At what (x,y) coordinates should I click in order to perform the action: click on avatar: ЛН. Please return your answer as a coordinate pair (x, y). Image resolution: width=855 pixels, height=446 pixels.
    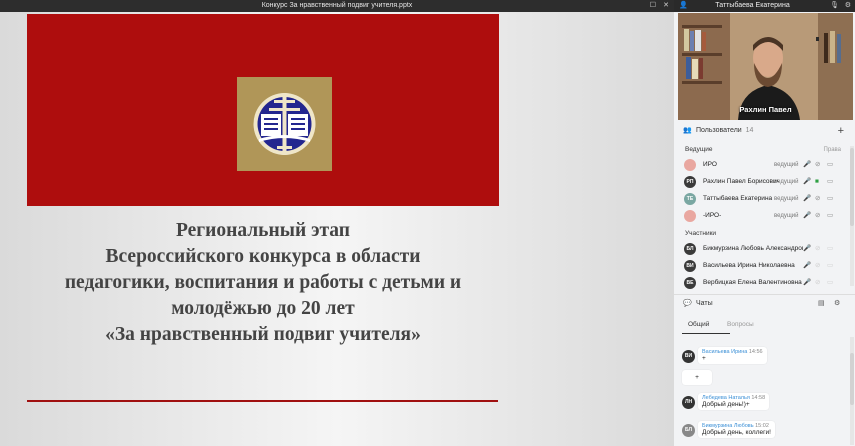
    Looking at the image, I should click on (688, 402).